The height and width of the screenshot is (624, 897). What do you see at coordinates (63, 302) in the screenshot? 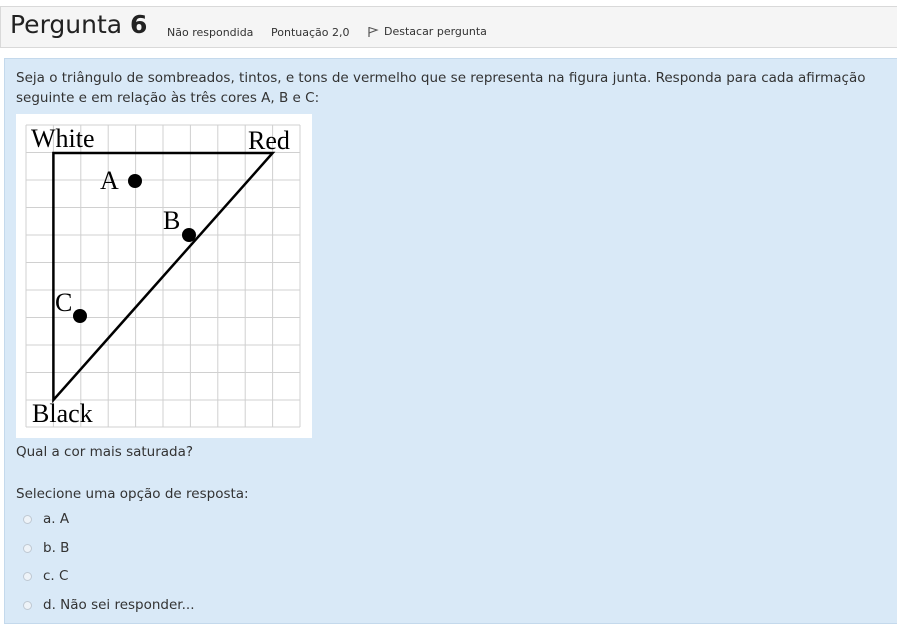
I see `label-c: C` at bounding box center [63, 302].